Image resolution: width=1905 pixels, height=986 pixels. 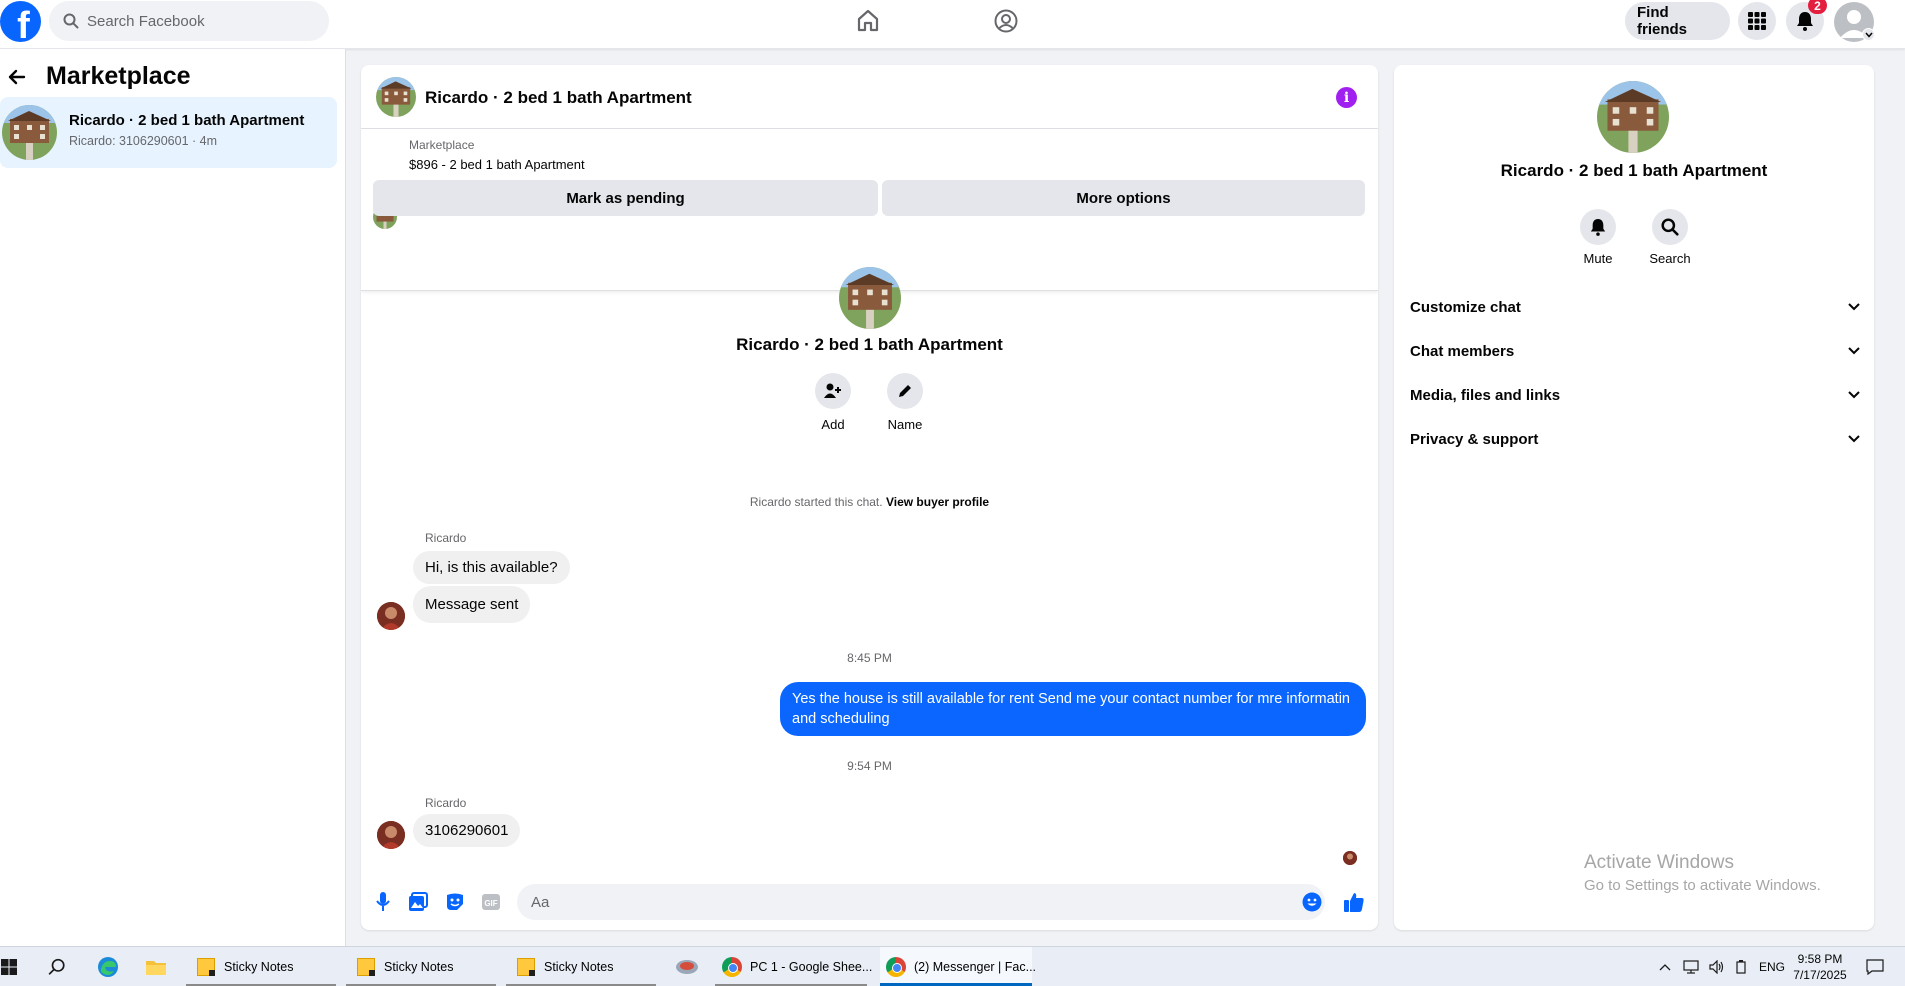 I want to click on info-icon: i, so click(x=1346, y=97).